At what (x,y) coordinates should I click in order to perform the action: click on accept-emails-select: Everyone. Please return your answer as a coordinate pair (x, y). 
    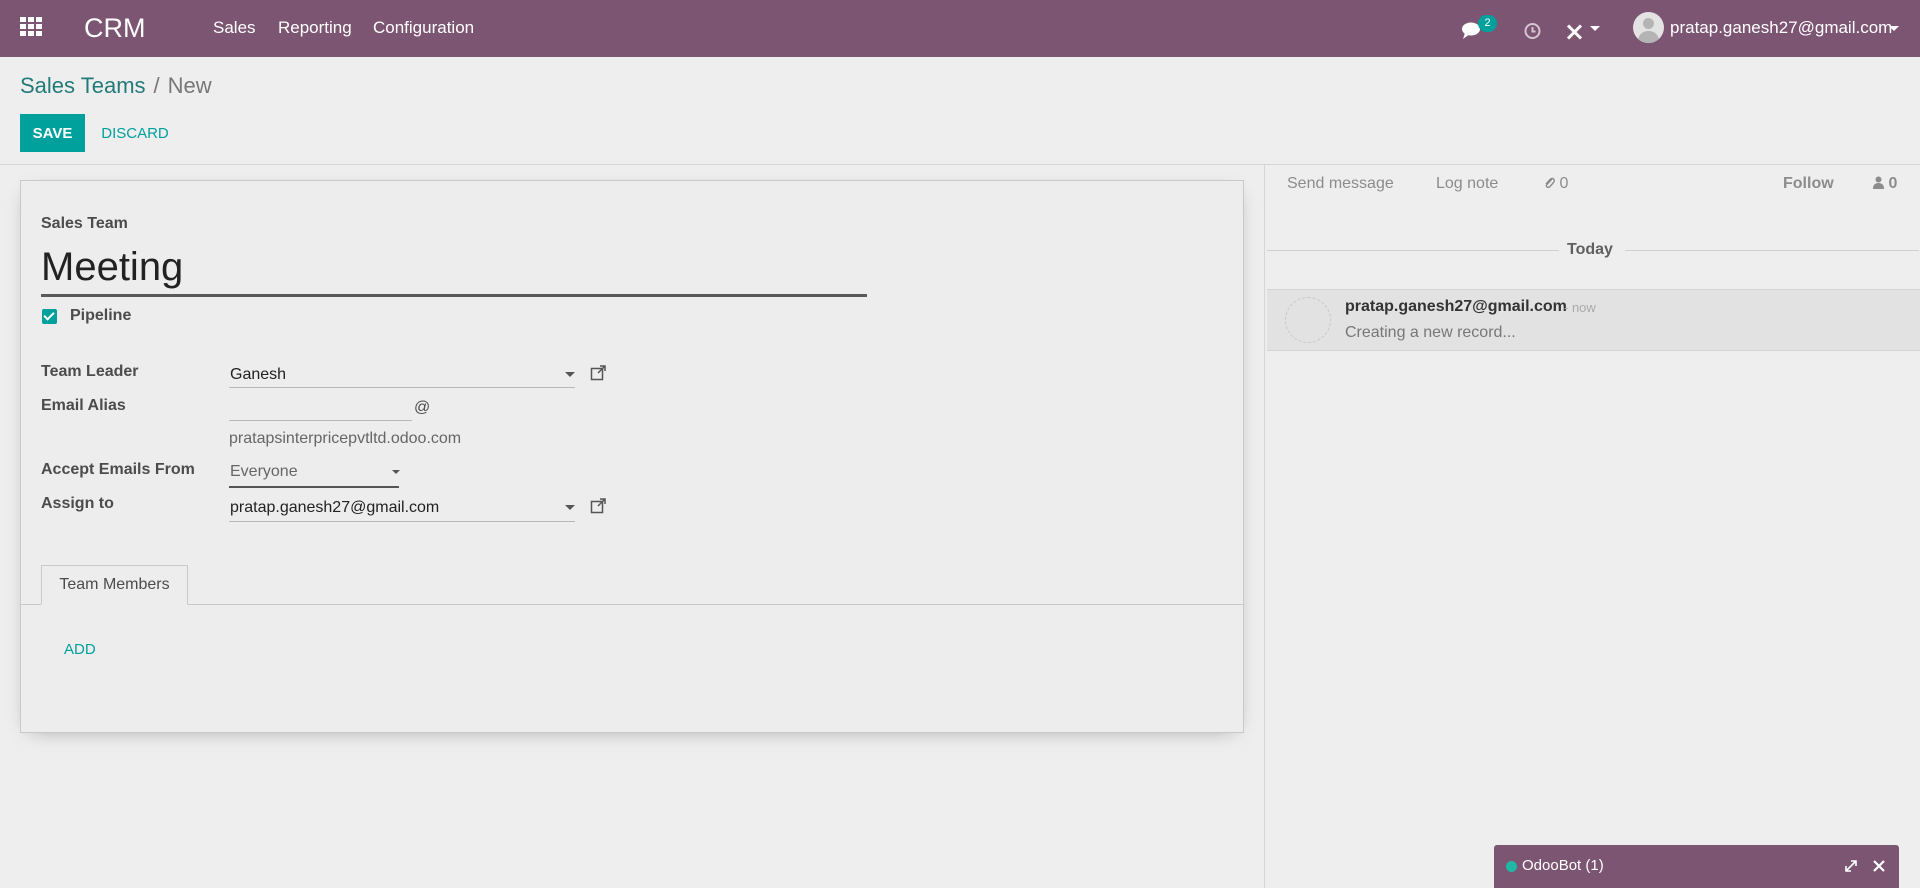
    Looking at the image, I should click on (314, 474).